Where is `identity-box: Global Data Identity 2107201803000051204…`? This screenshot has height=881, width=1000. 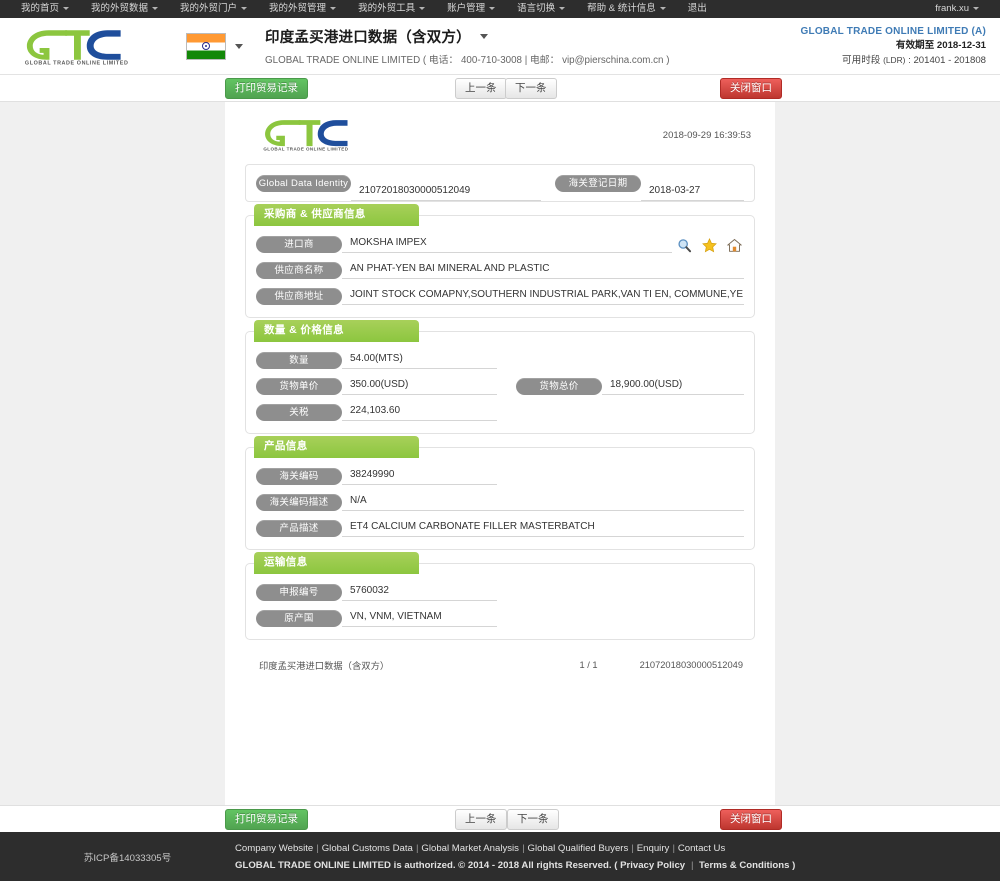 identity-box: Global Data Identity 2107201803000051204… is located at coordinates (500, 183).